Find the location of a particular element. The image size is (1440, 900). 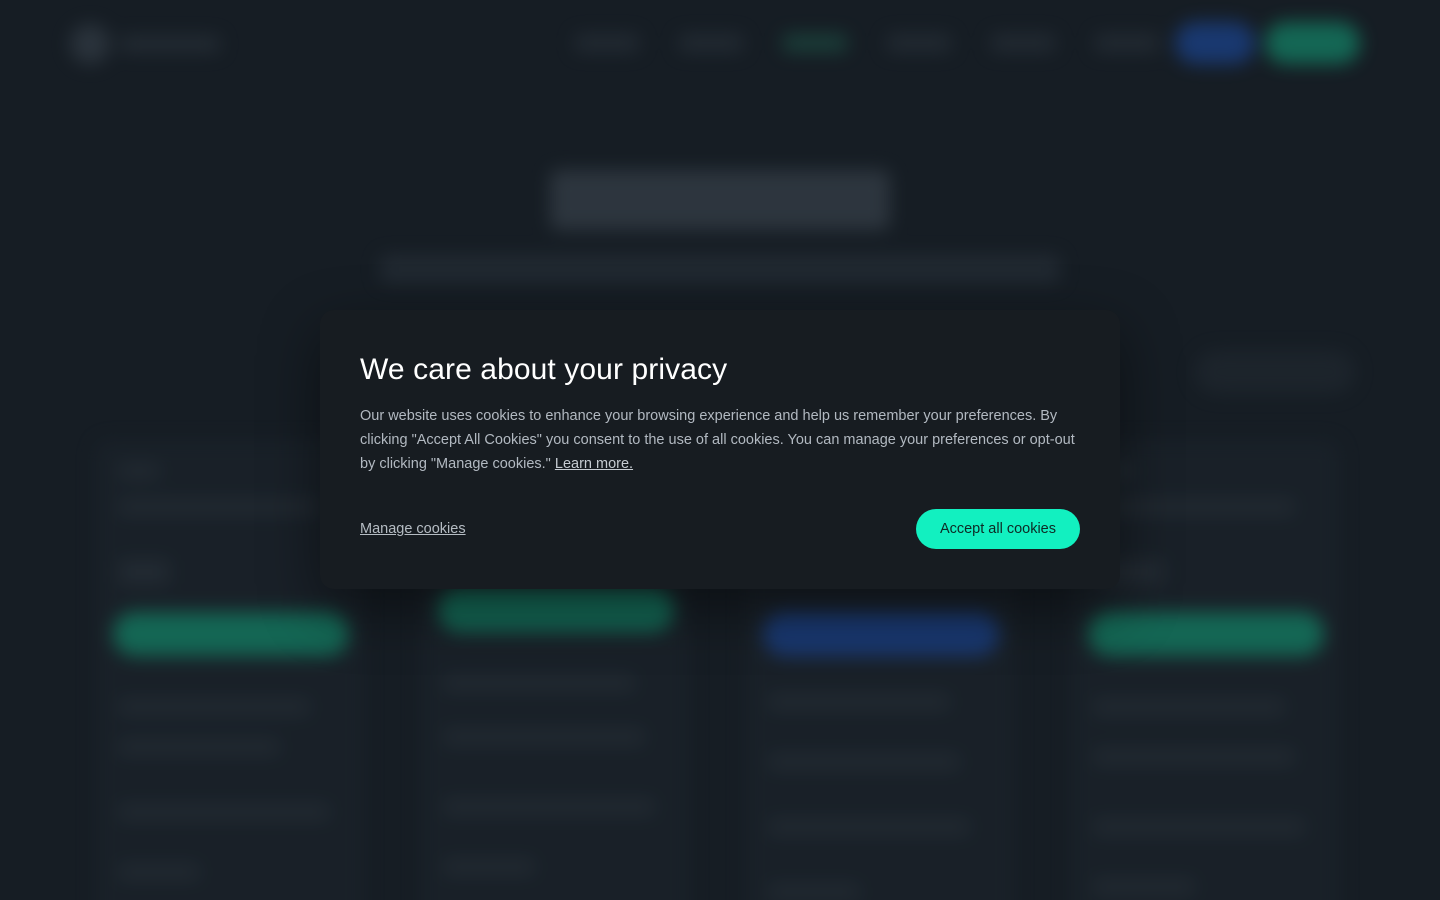

background-logo-text is located at coordinates (170, 44).